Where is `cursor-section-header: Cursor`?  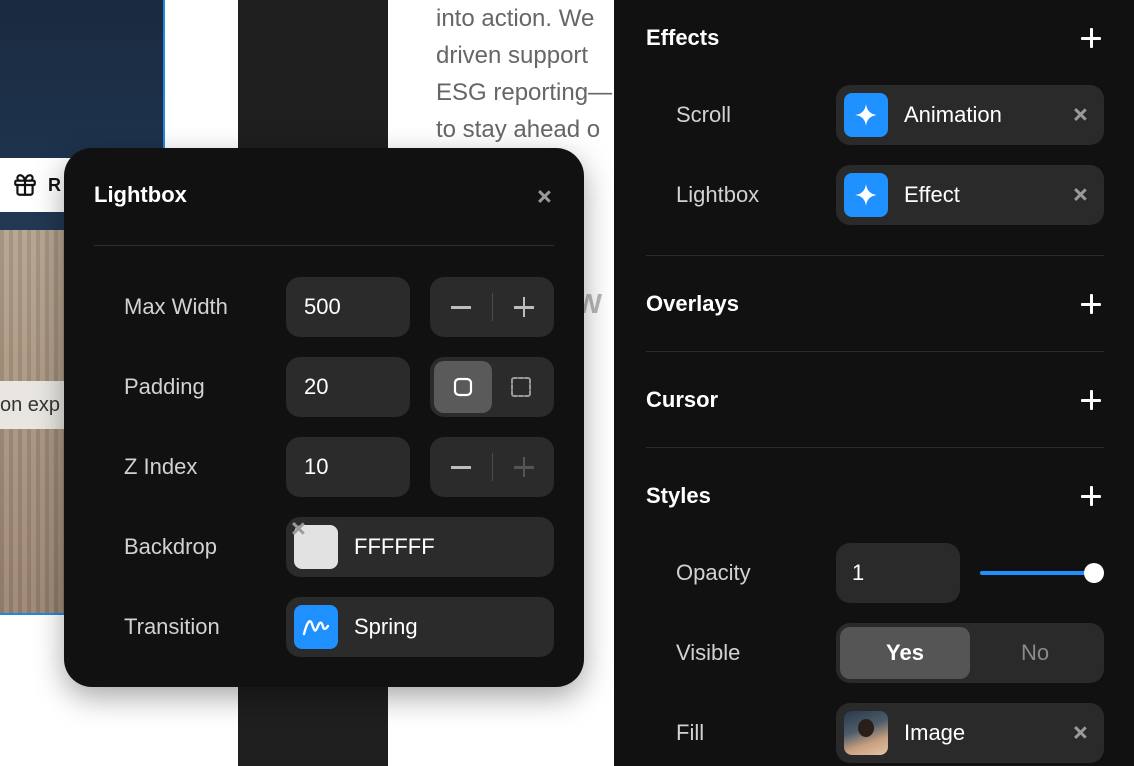 cursor-section-header: Cursor is located at coordinates (875, 400).